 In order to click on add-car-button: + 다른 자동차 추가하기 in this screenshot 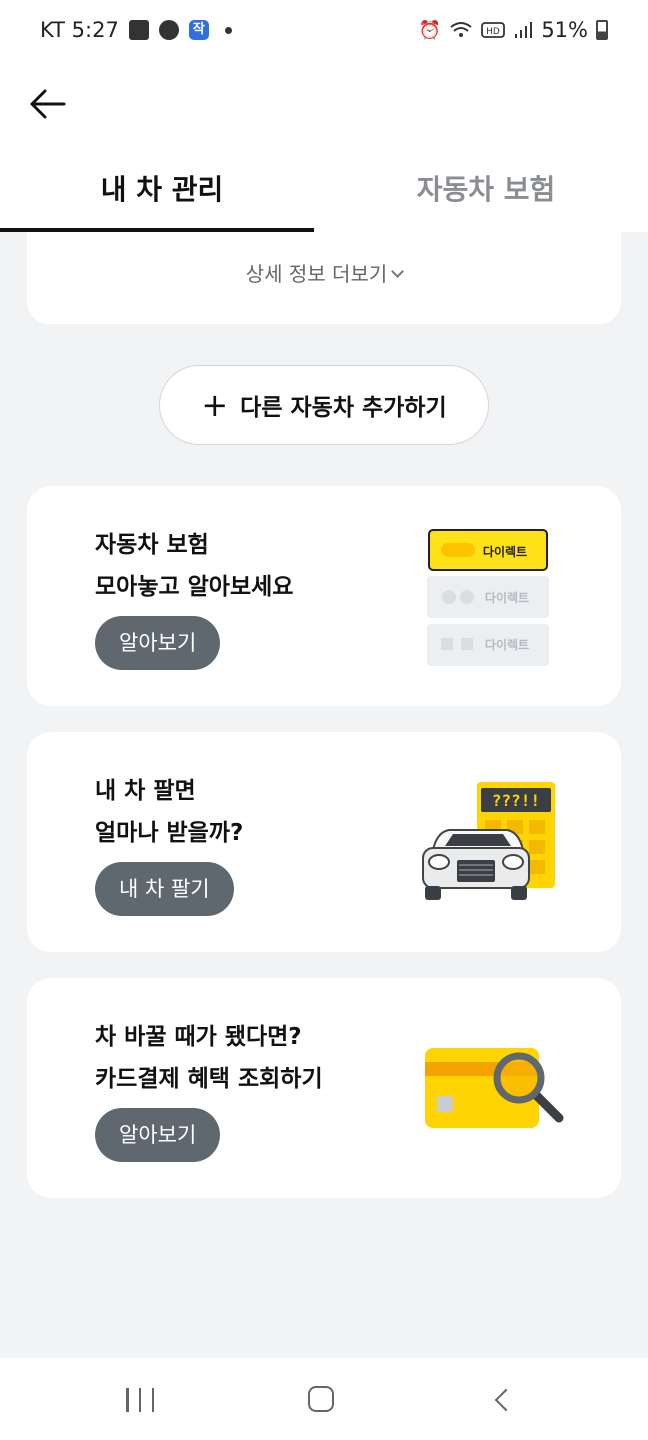, I will do `click(324, 405)`.